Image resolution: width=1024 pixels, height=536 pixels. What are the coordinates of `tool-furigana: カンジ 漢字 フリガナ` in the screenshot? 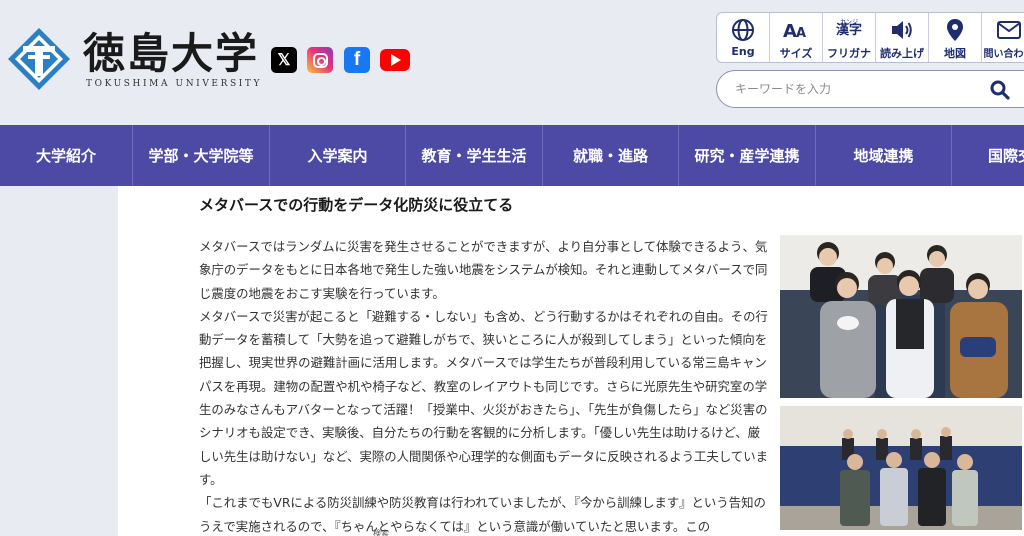 It's located at (849, 37).